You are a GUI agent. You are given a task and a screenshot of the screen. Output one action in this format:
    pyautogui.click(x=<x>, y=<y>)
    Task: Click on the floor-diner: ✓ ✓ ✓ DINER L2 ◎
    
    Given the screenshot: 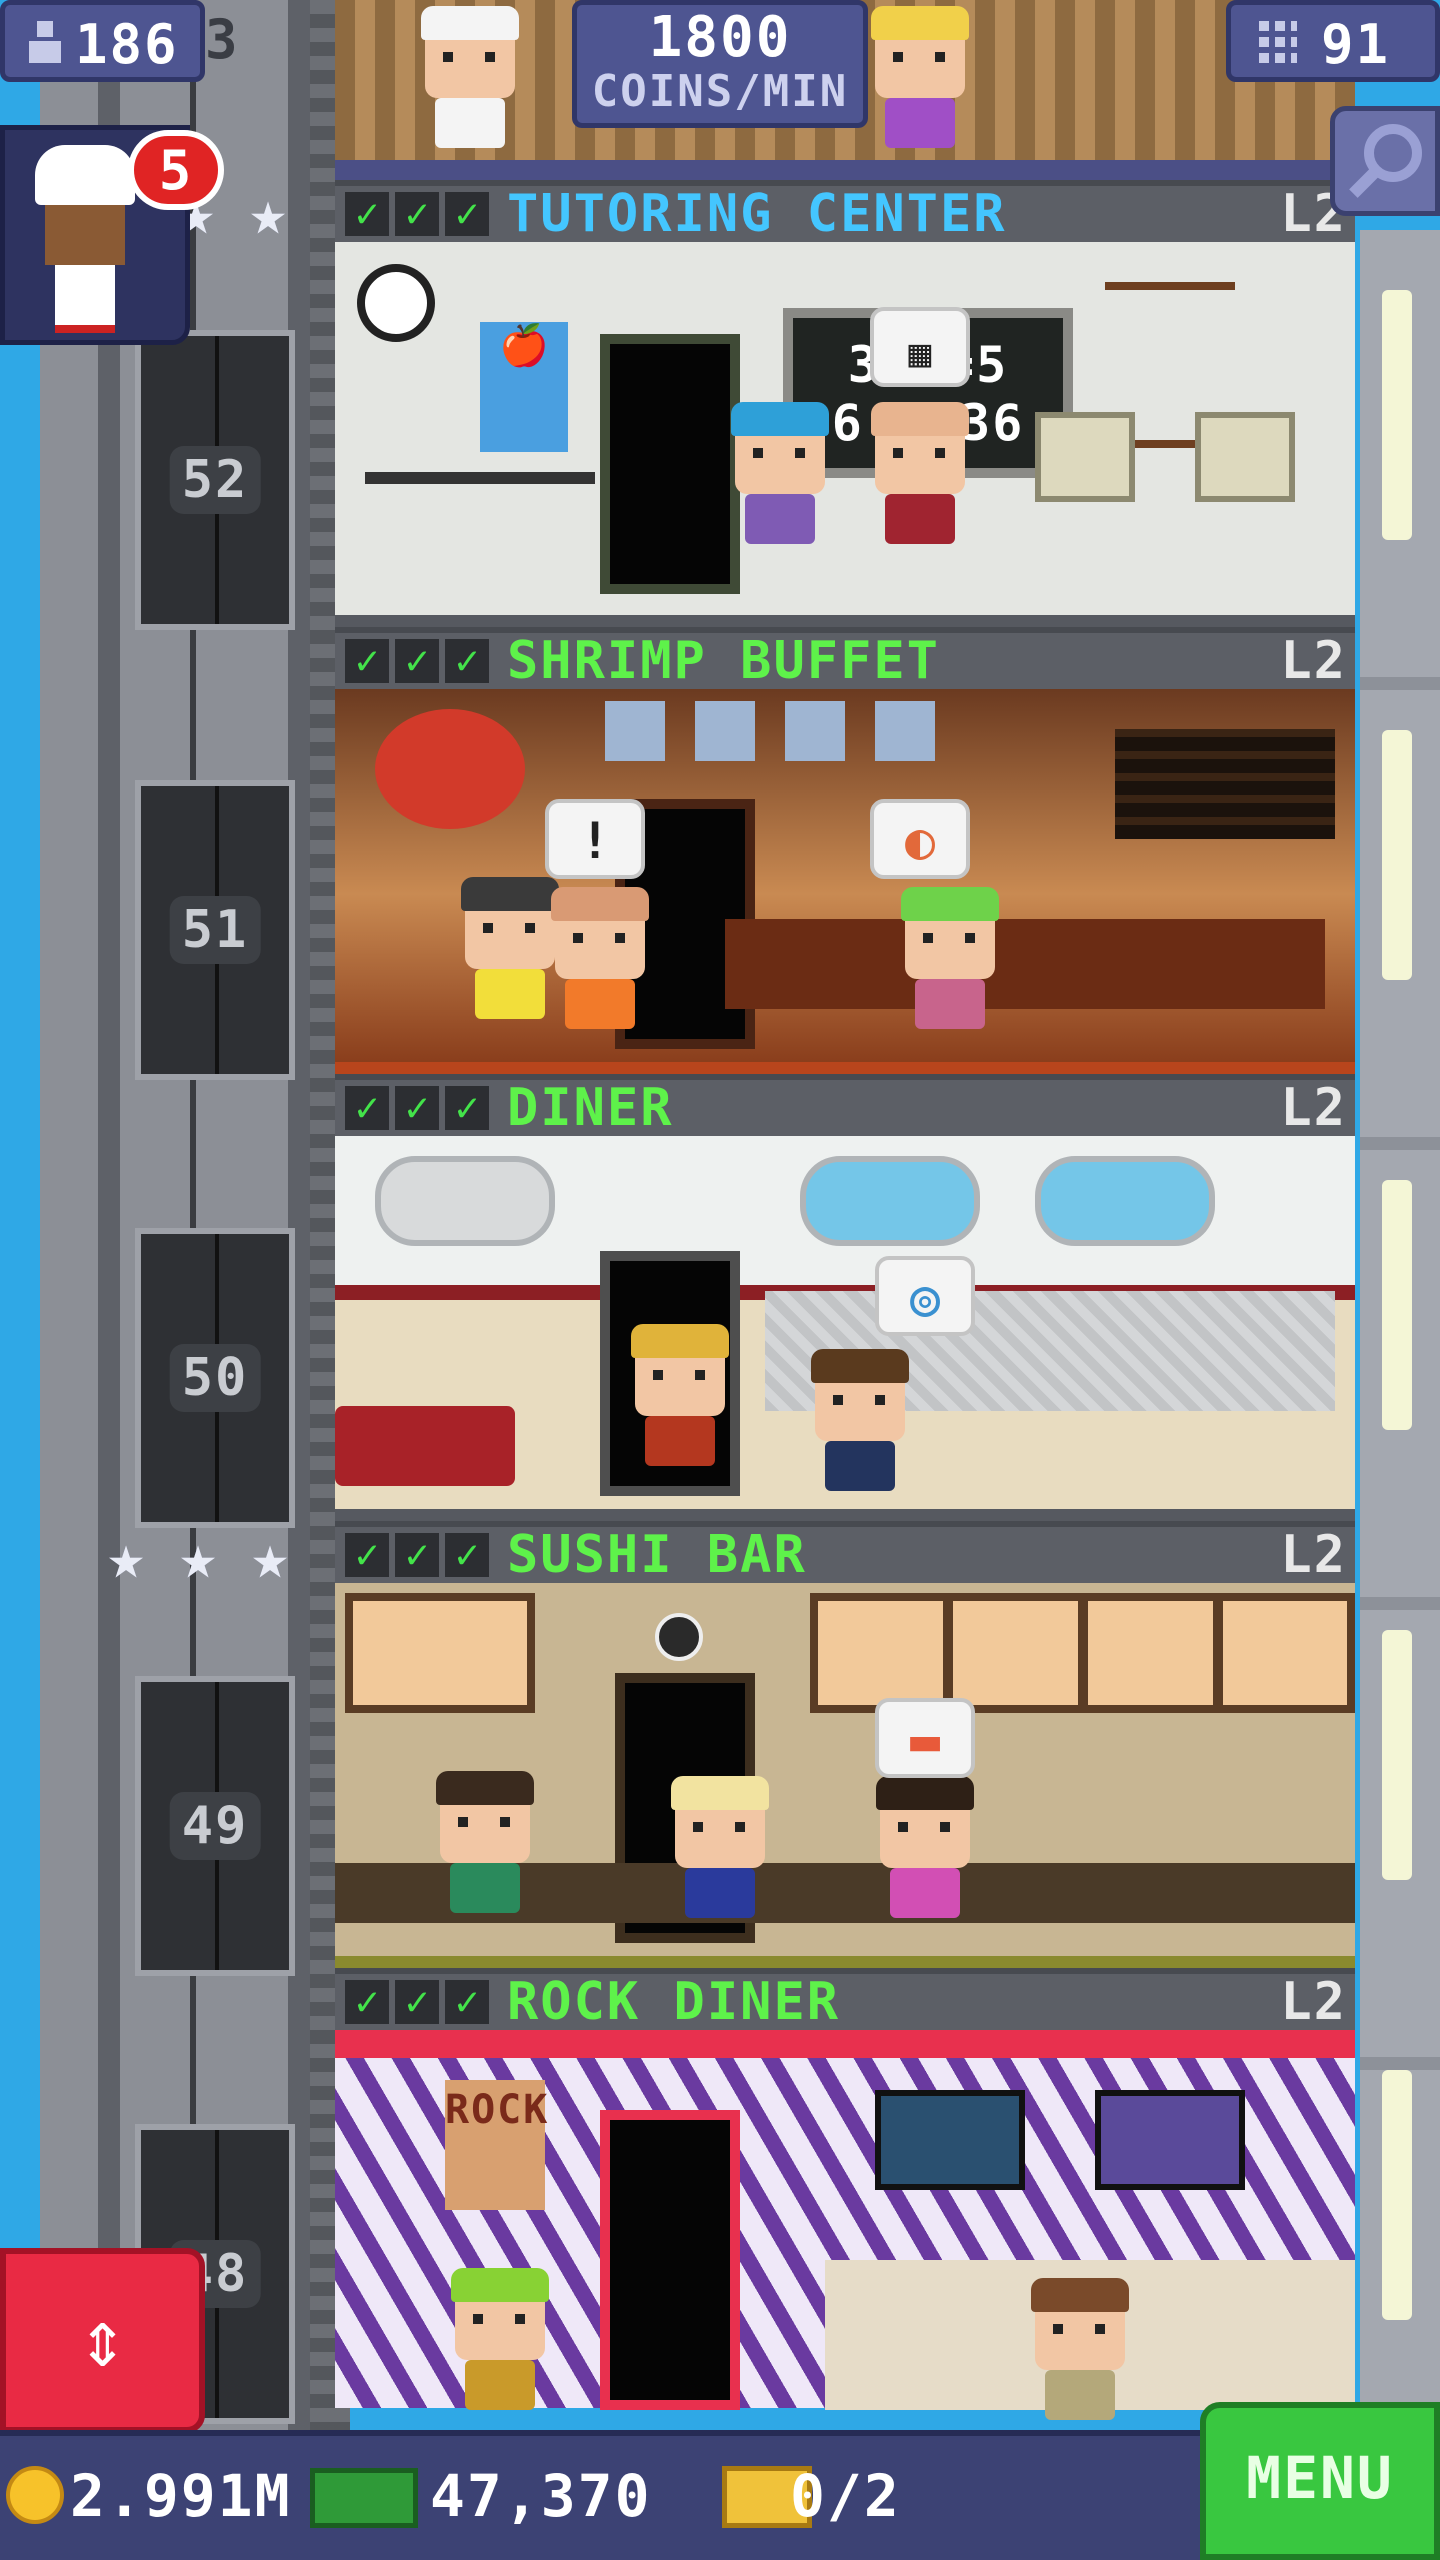 What is the action you would take?
    pyautogui.click(x=845, y=1297)
    